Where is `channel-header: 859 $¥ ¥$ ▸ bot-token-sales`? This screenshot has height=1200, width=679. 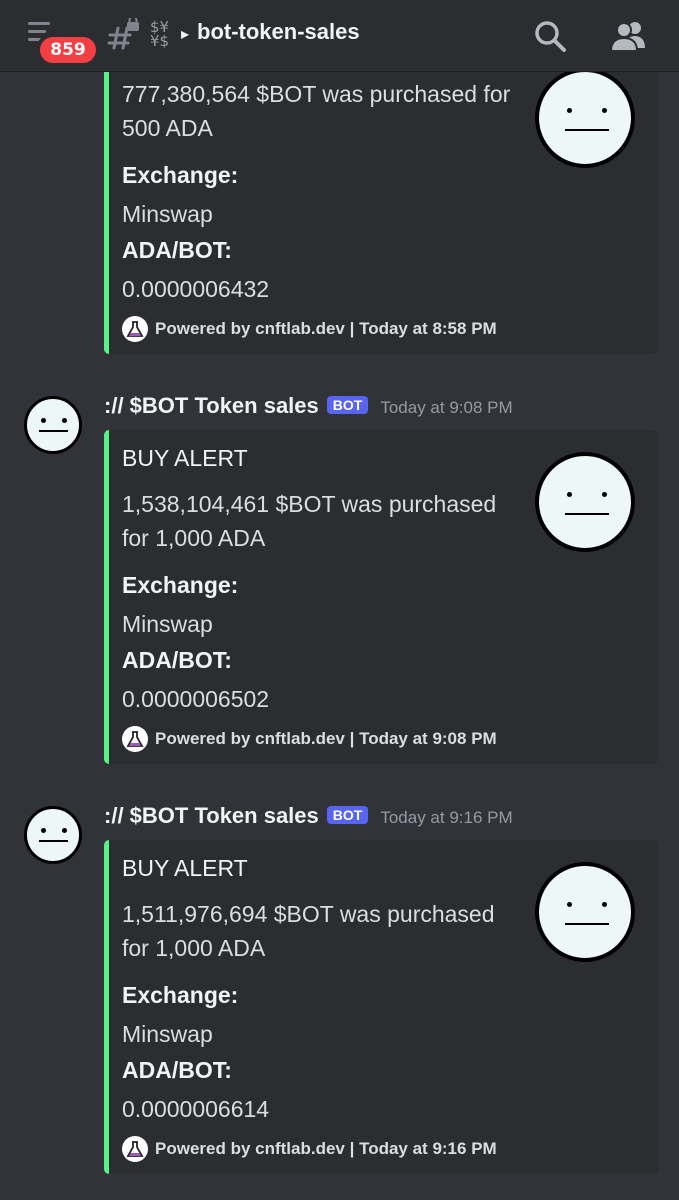
channel-header: 859 $¥ ¥$ ▸ bot-token-sales is located at coordinates (339, 36).